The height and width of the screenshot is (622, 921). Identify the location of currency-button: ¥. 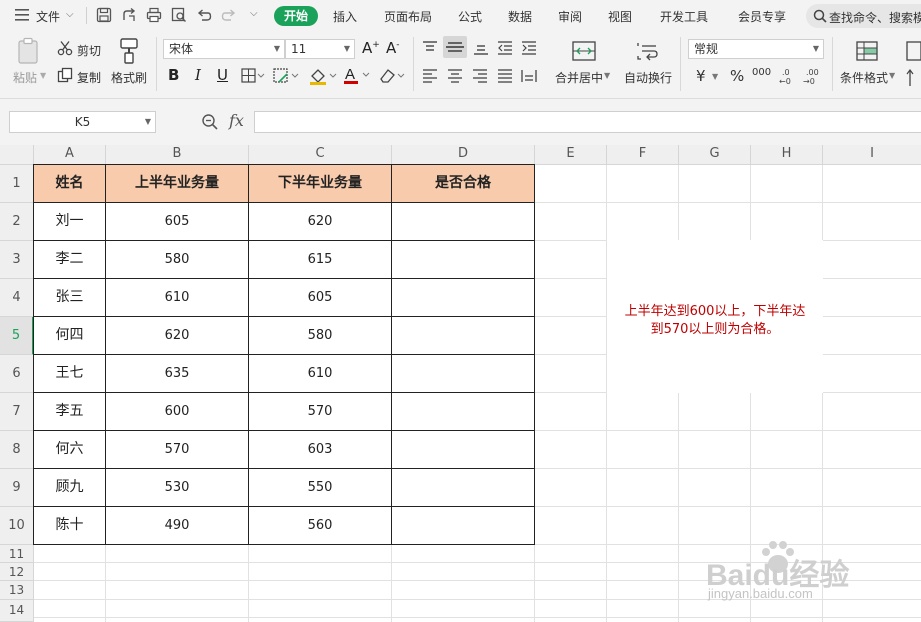
(701, 76).